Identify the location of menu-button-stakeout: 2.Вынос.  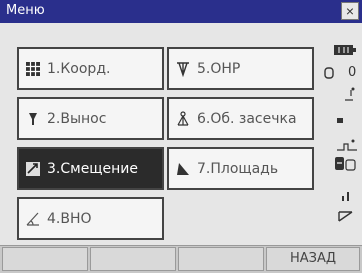
(90, 118).